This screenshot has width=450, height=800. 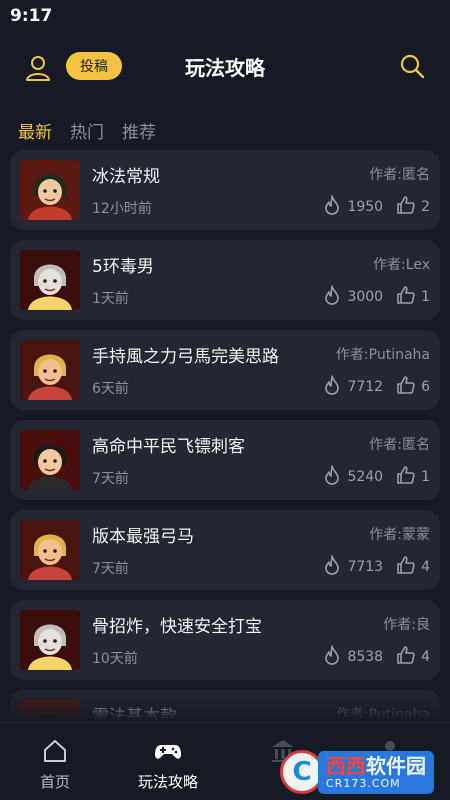 I want to click on page-title: 玩法攻略, so click(x=225, y=68).